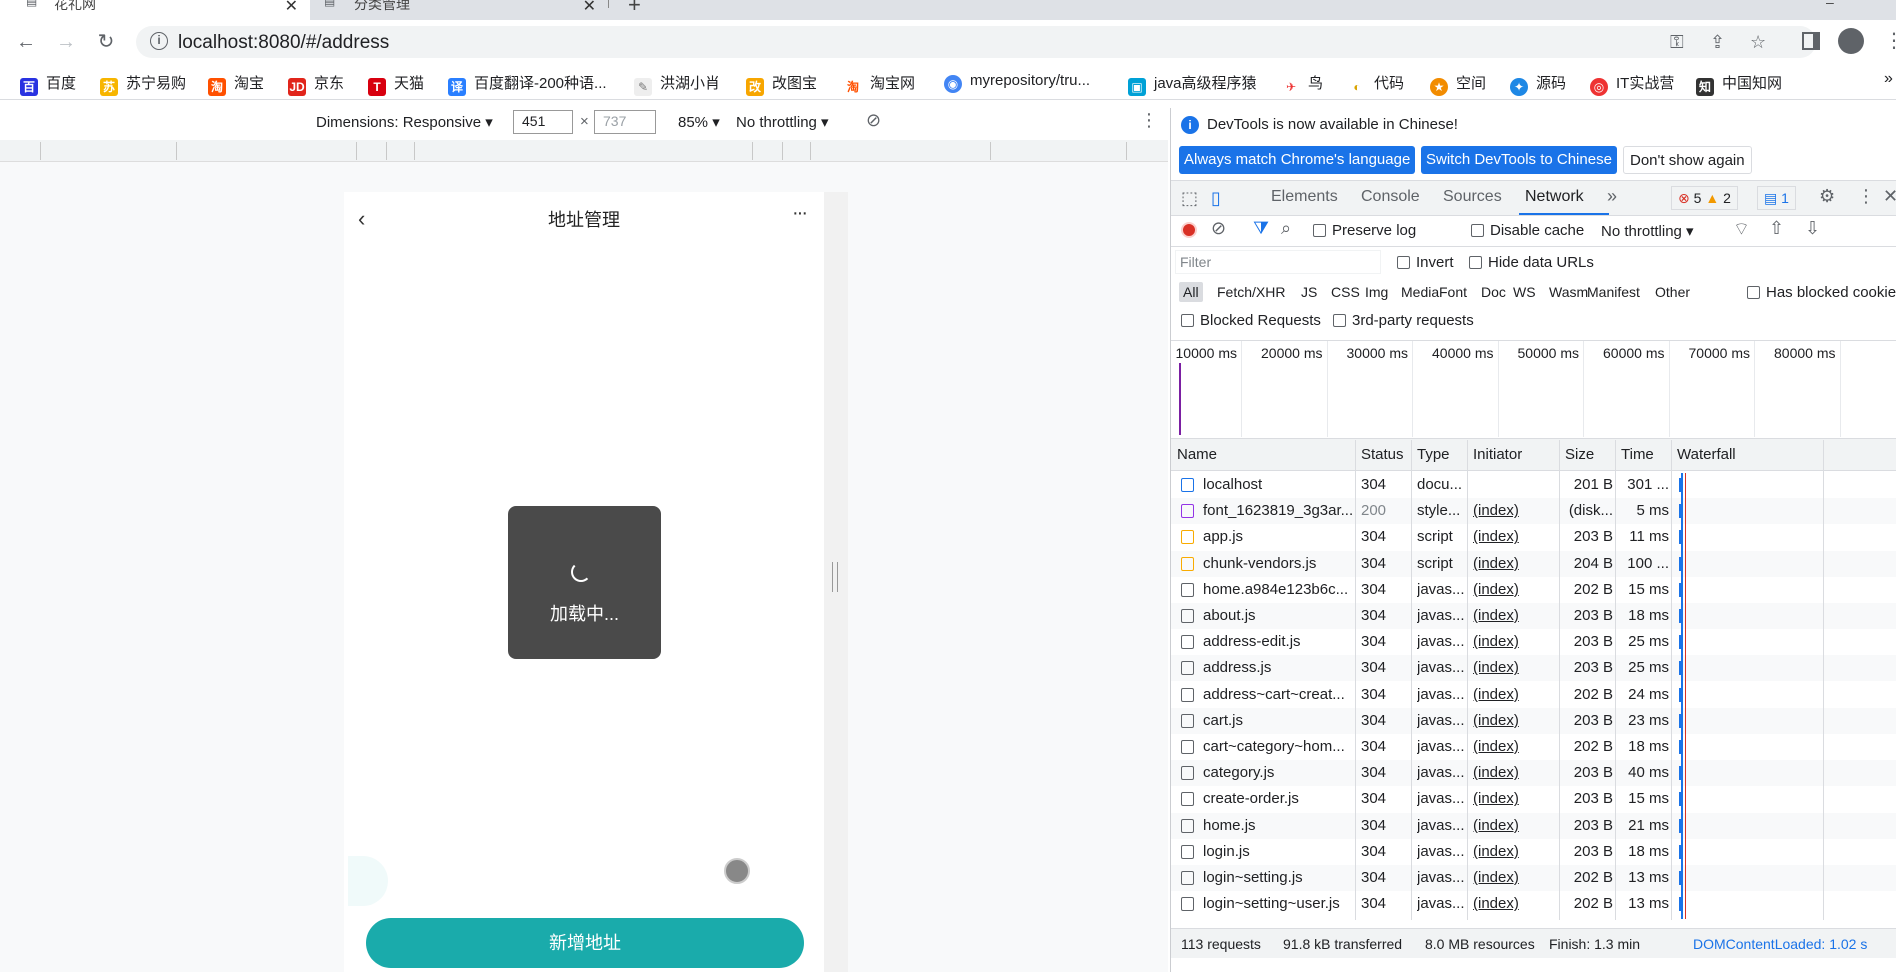 Image resolution: width=1896 pixels, height=972 pixels. Describe the element at coordinates (1533, 852) in the screenshot. I see `table-row: login.js 304 javas... (index) 203 B 18 ms` at that location.